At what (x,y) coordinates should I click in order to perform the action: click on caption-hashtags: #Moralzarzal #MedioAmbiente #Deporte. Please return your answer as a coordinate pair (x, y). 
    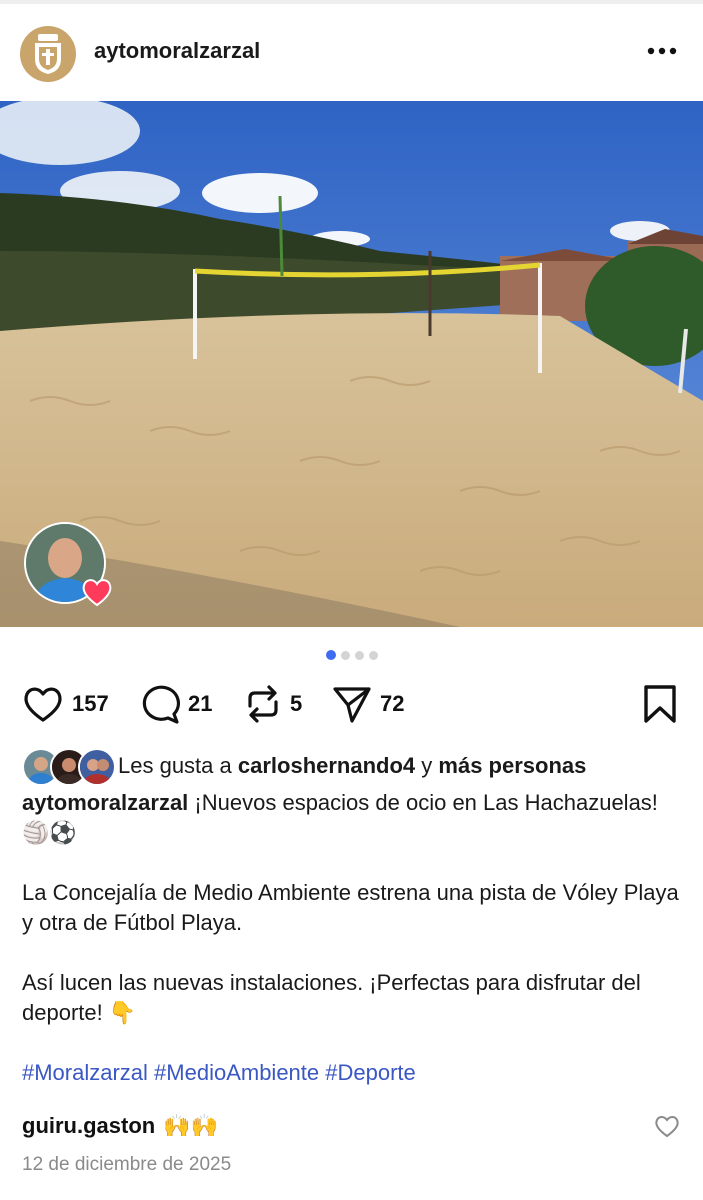
    Looking at the image, I should click on (352, 1073).